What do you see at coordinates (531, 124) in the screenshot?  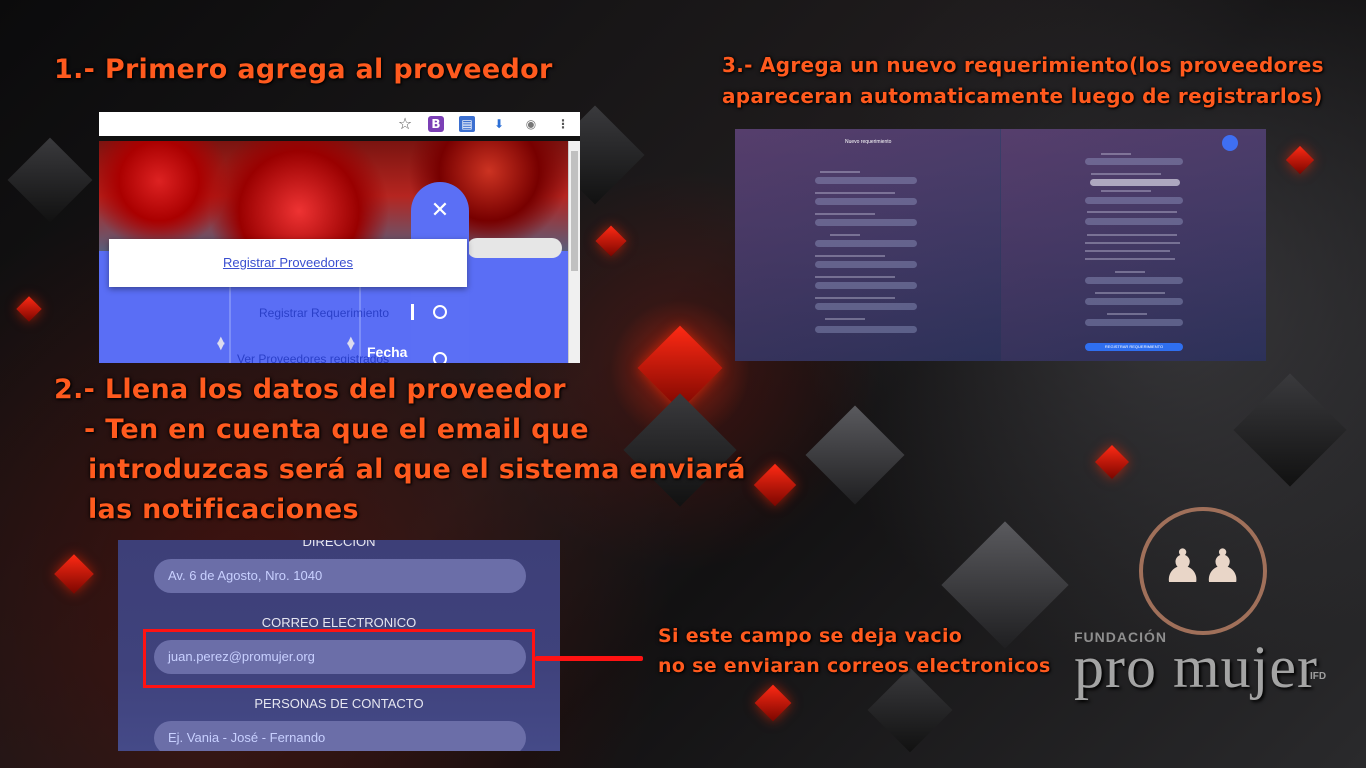 I see `globe-icon: ◉` at bounding box center [531, 124].